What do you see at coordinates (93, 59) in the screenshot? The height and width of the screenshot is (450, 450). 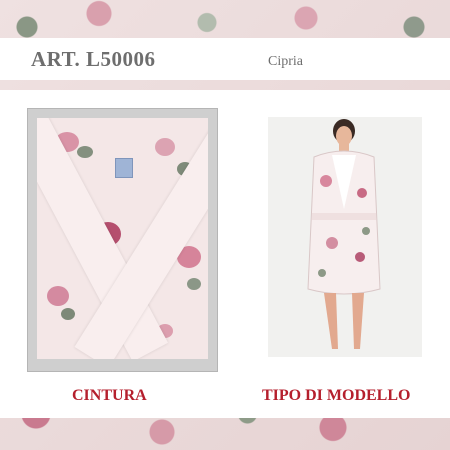 I see `article-code: ART. L50006` at bounding box center [93, 59].